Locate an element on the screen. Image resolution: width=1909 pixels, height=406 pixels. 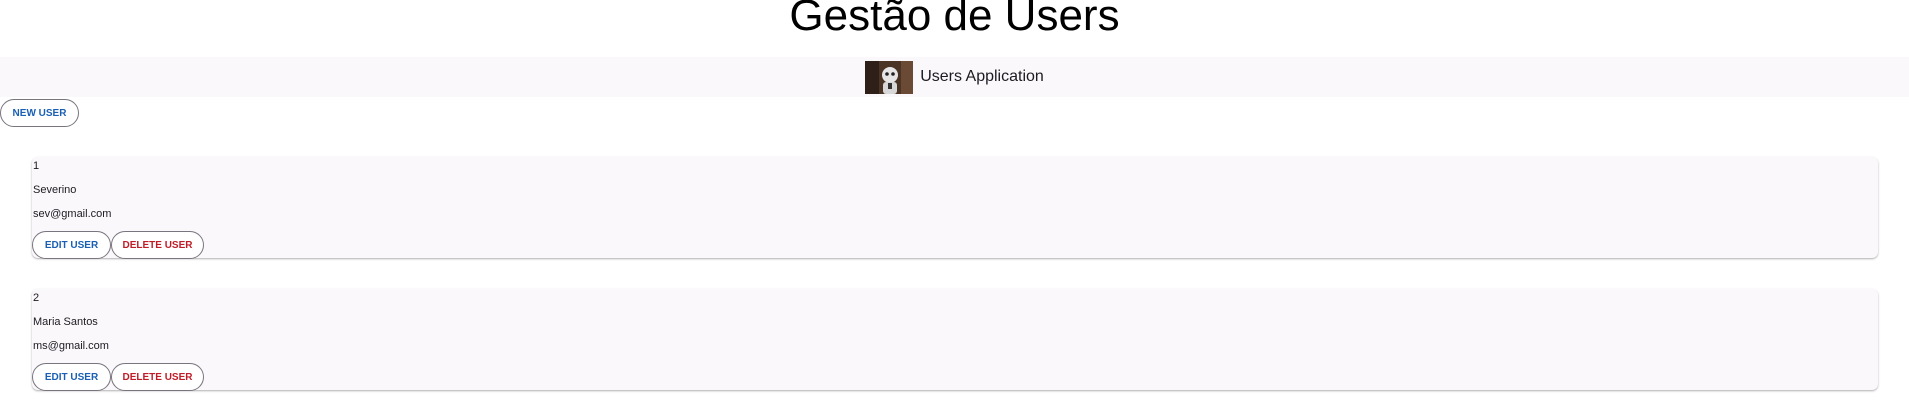
user-email: ms@gmail.com is located at coordinates (71, 346).